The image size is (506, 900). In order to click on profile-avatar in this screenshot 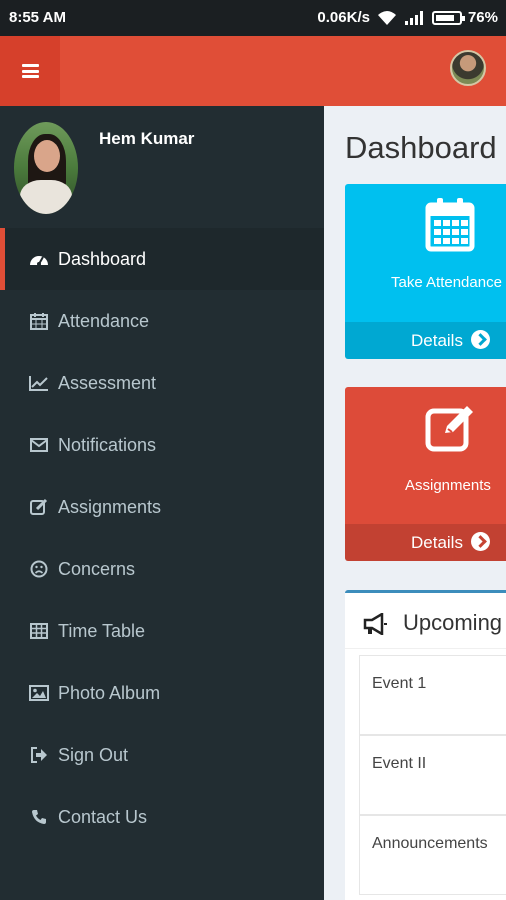, I will do `click(46, 168)`.